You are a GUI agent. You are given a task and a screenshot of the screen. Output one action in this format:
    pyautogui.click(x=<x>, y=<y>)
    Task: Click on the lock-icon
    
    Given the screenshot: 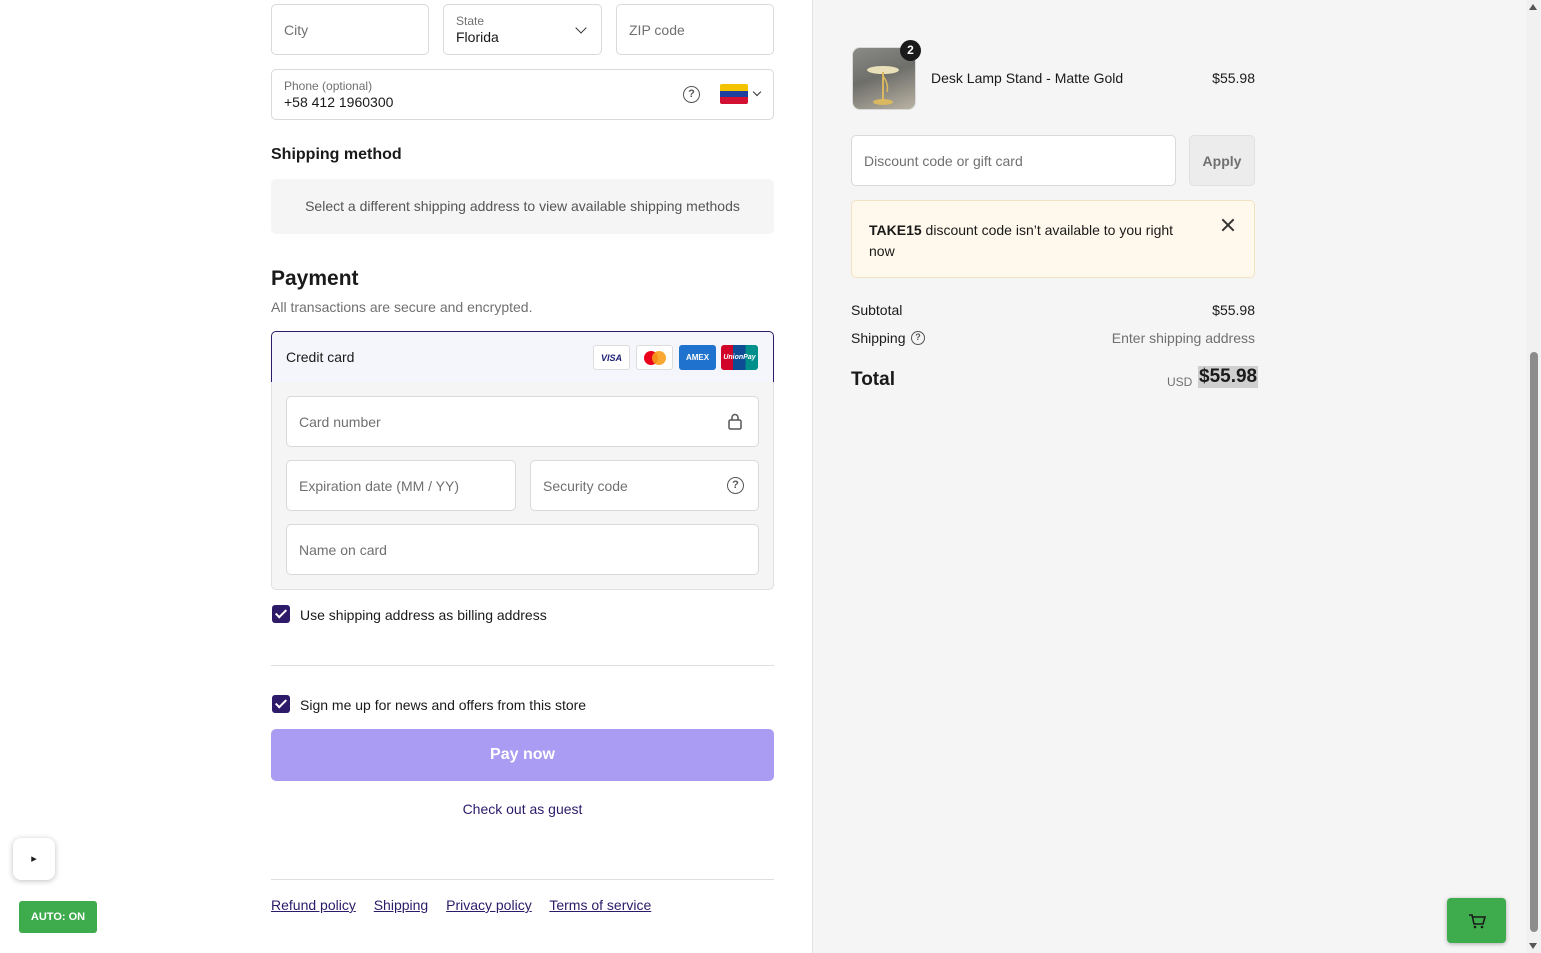 What is the action you would take?
    pyautogui.click(x=735, y=421)
    